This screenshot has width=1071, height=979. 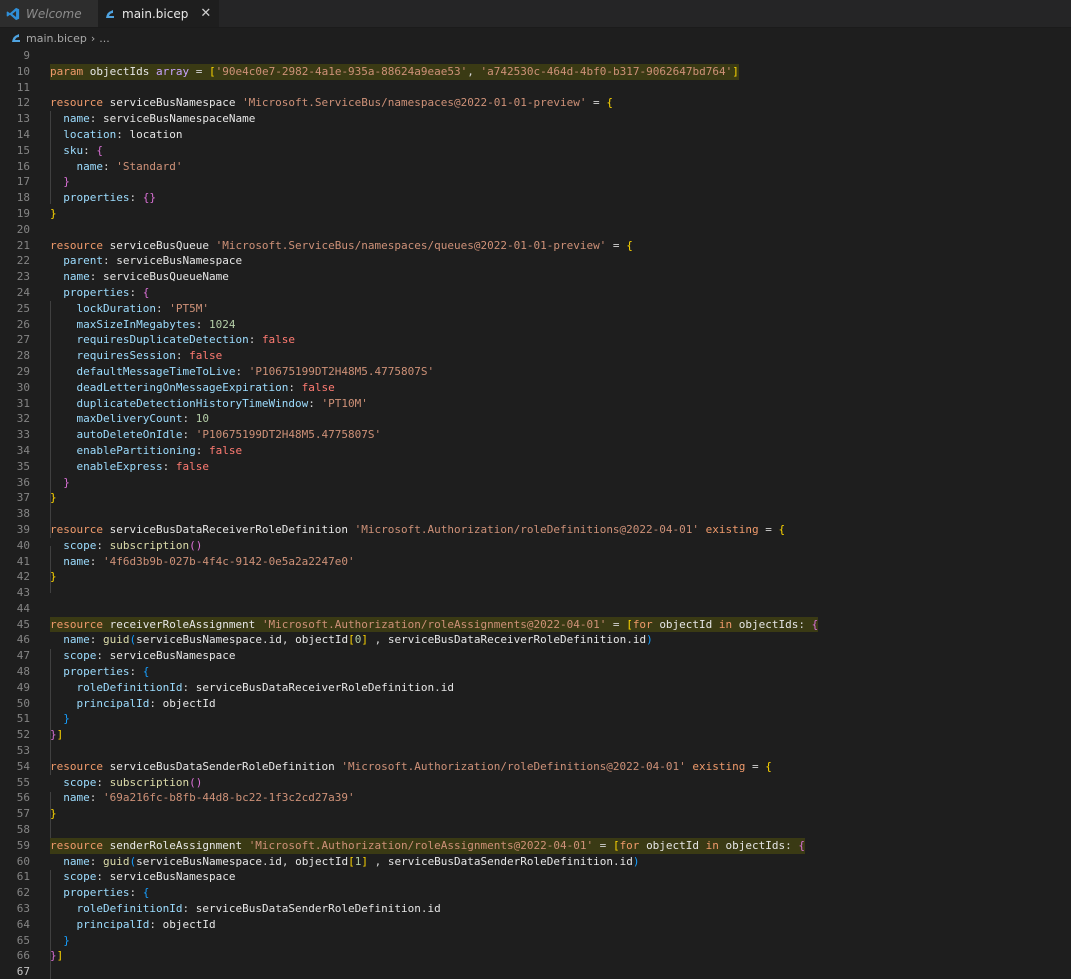 I want to click on code-line: 19}, so click(x=535, y=214).